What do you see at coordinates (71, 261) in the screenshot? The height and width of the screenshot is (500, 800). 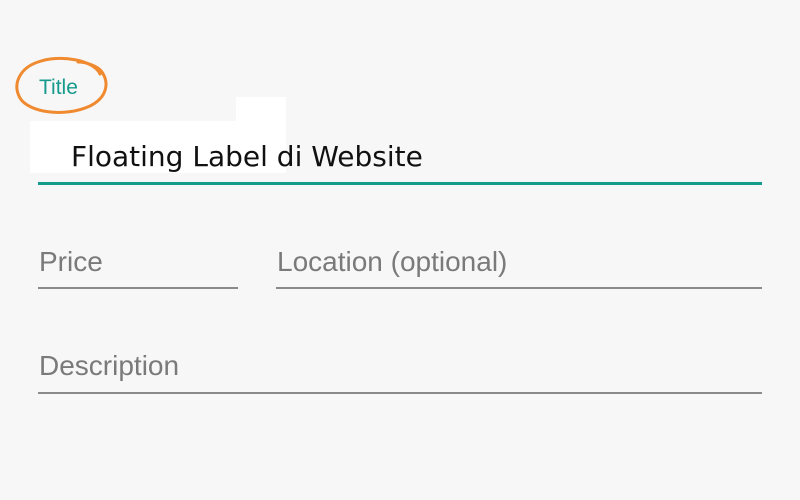 I see `price-placeholder: Price` at bounding box center [71, 261].